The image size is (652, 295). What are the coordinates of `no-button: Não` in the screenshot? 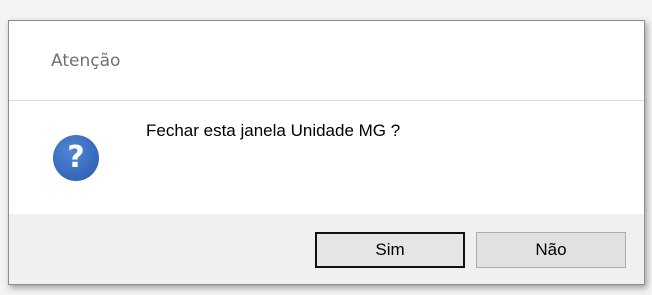 It's located at (551, 250).